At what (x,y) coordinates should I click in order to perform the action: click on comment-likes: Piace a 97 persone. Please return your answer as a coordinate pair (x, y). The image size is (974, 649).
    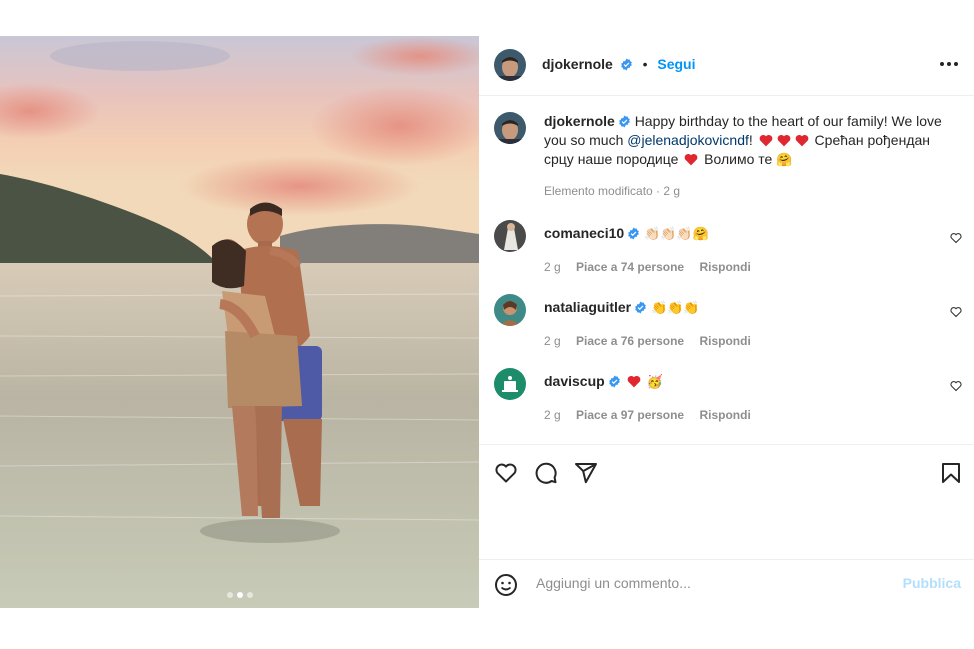
    Looking at the image, I should click on (630, 415).